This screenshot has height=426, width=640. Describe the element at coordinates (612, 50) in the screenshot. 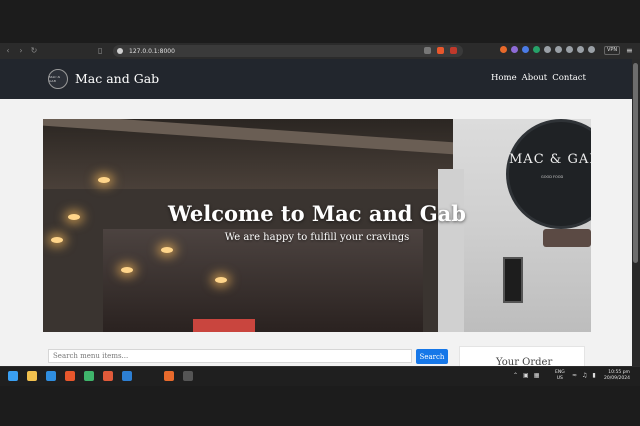

I see `vpn-button: VPN` at that location.